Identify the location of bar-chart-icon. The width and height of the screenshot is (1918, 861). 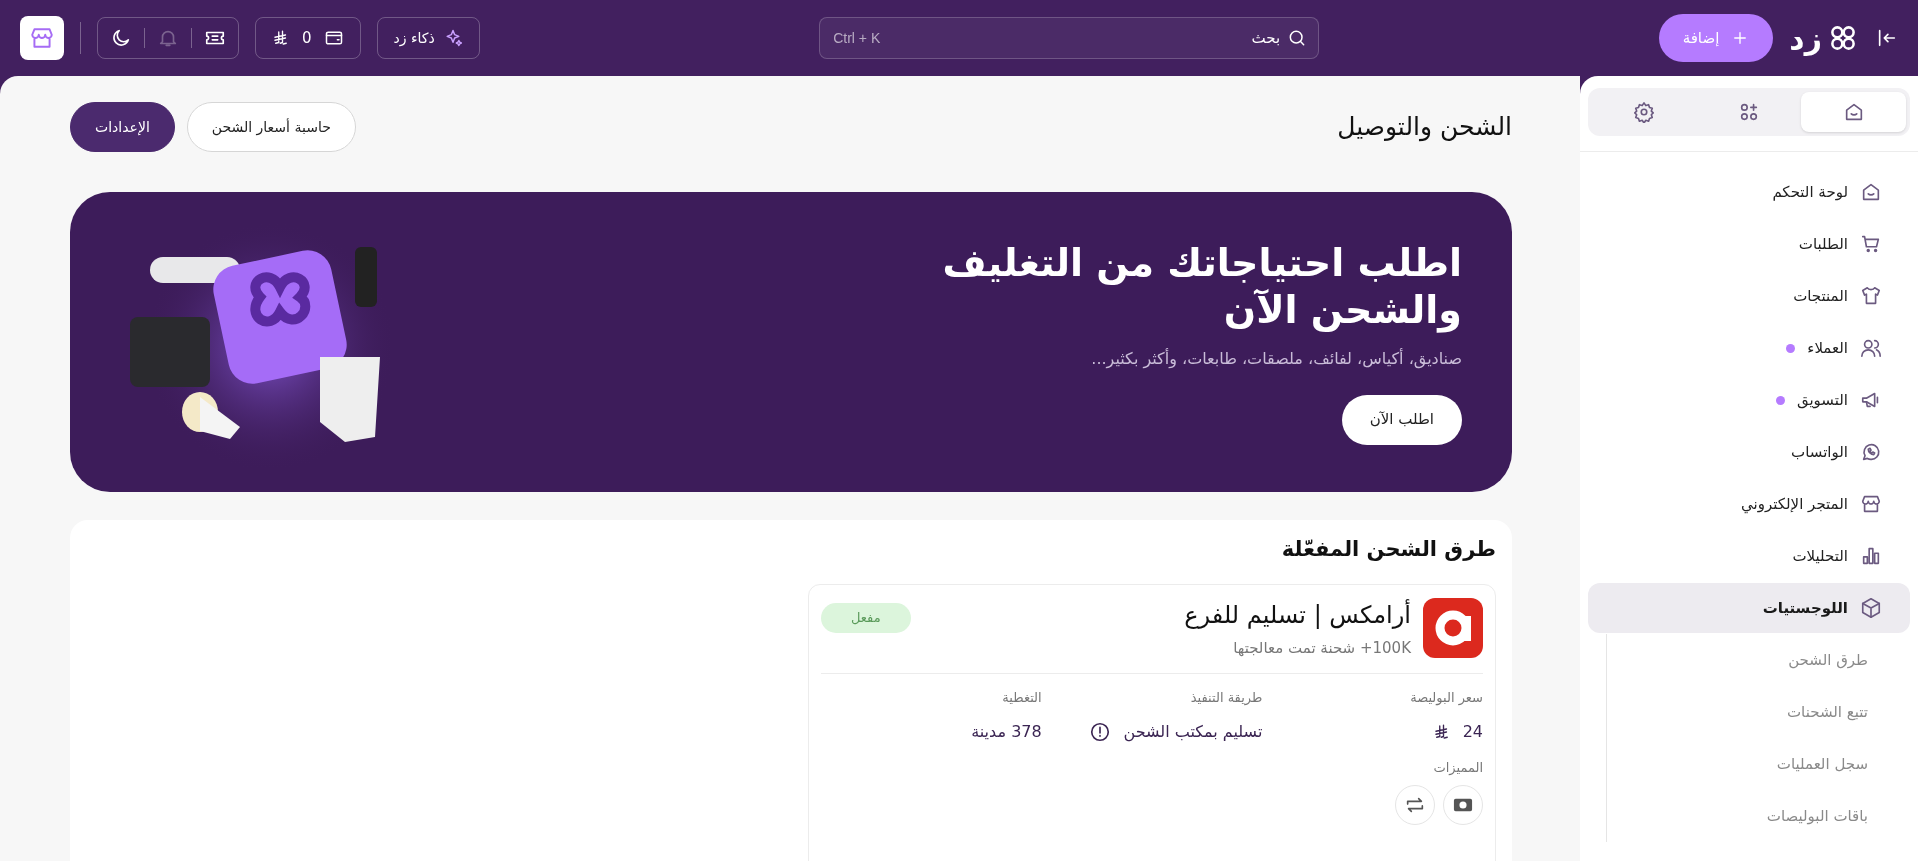
(1871, 556).